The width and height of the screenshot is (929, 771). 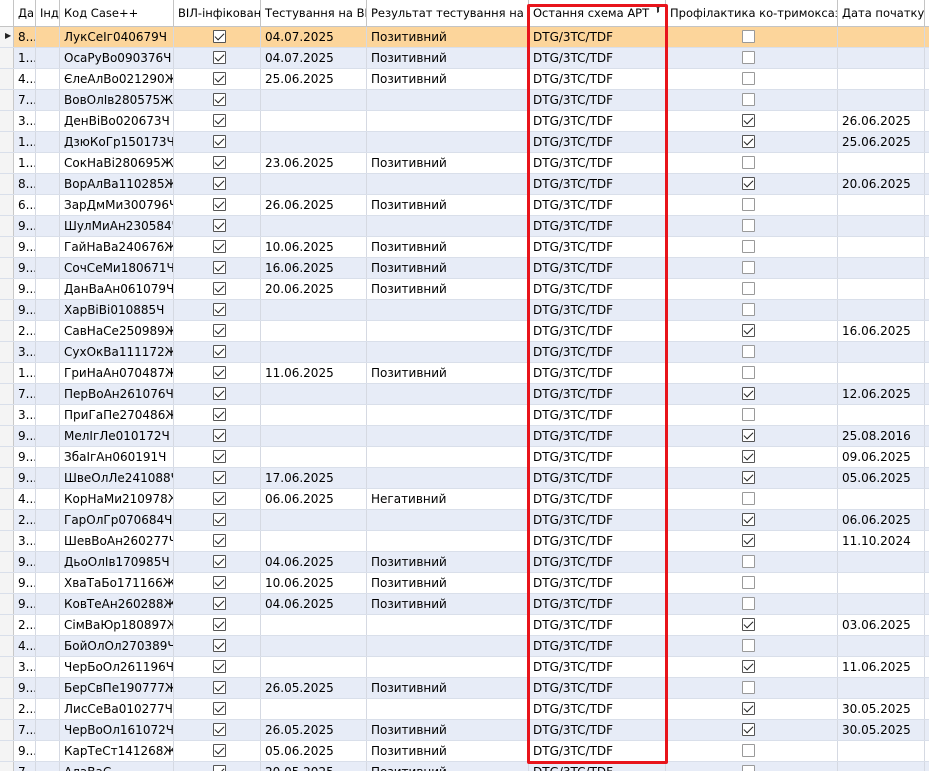 I want to click on cell-code: ЧерВоОл161072Ч, so click(x=117, y=730).